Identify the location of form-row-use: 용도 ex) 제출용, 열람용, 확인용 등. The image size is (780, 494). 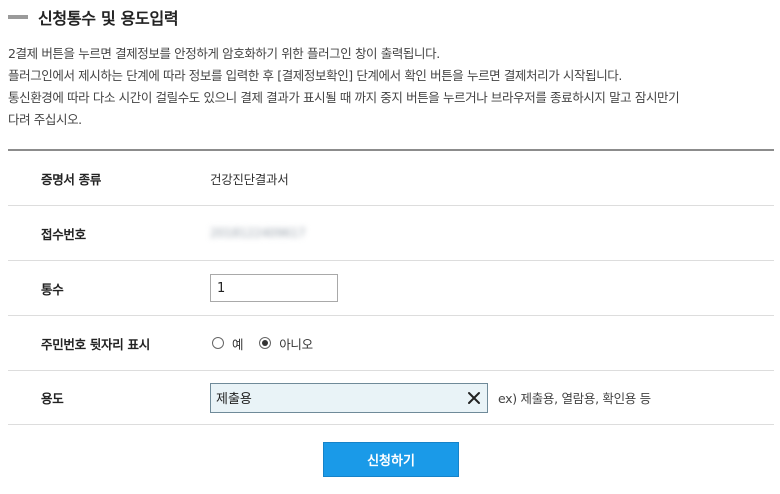
(391, 398).